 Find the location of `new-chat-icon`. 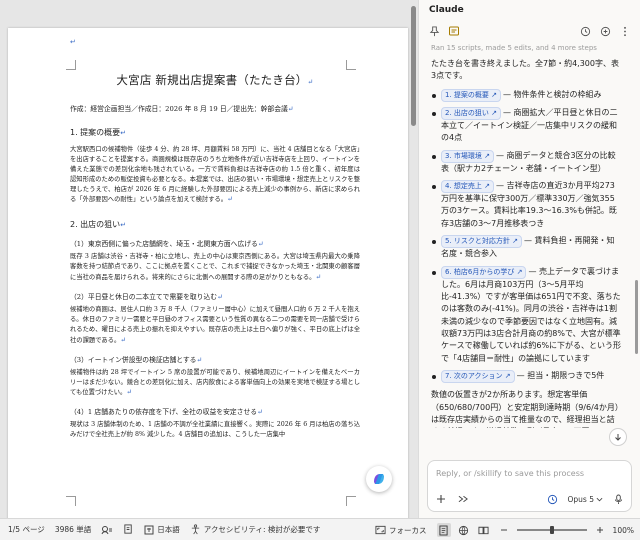

new-chat-icon is located at coordinates (605, 31).